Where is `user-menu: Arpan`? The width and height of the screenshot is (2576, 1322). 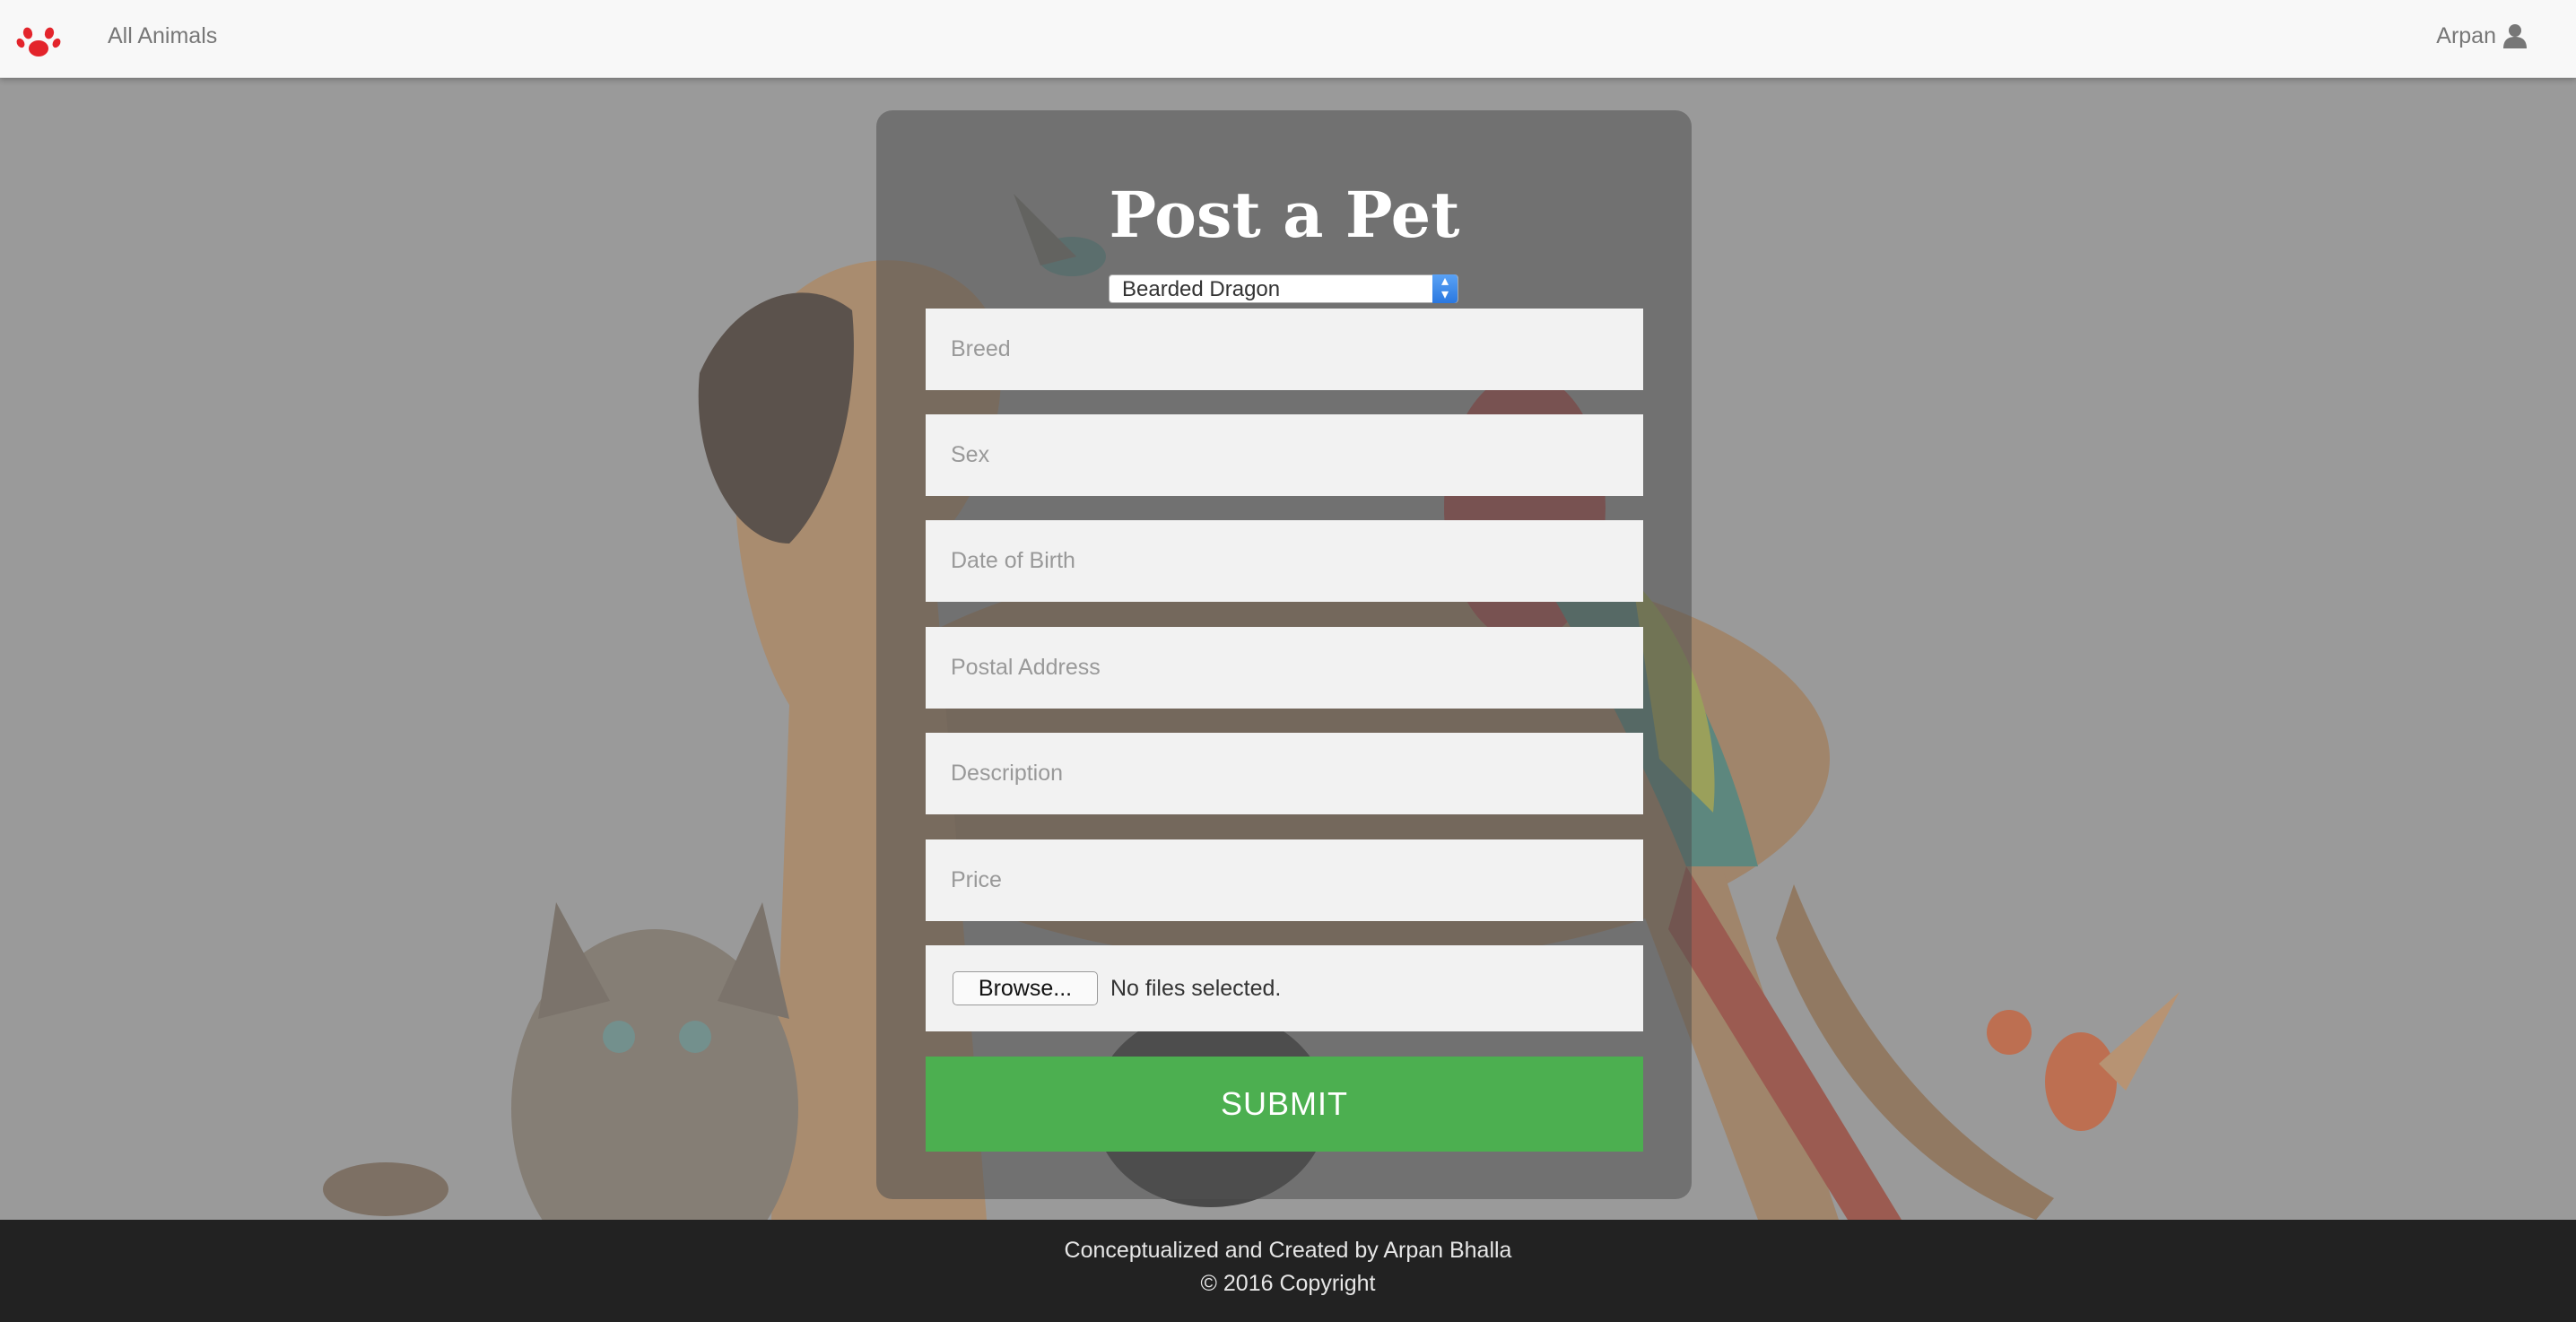
user-menu: Arpan is located at coordinates (2481, 36).